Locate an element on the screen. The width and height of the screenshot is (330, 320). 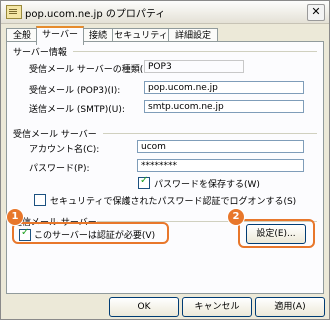
auth-required-highlight is located at coordinates (90, 233).